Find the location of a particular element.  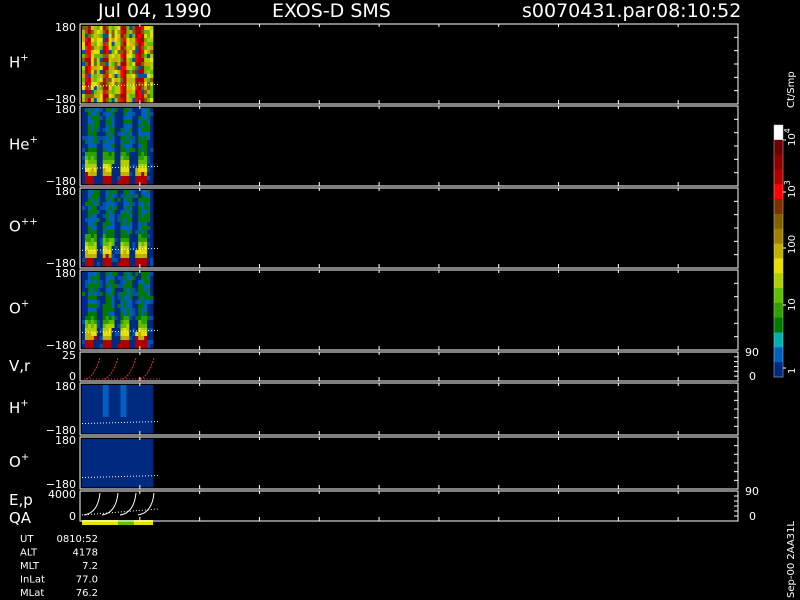

panel-label-charge: + is located at coordinates (25, 457).